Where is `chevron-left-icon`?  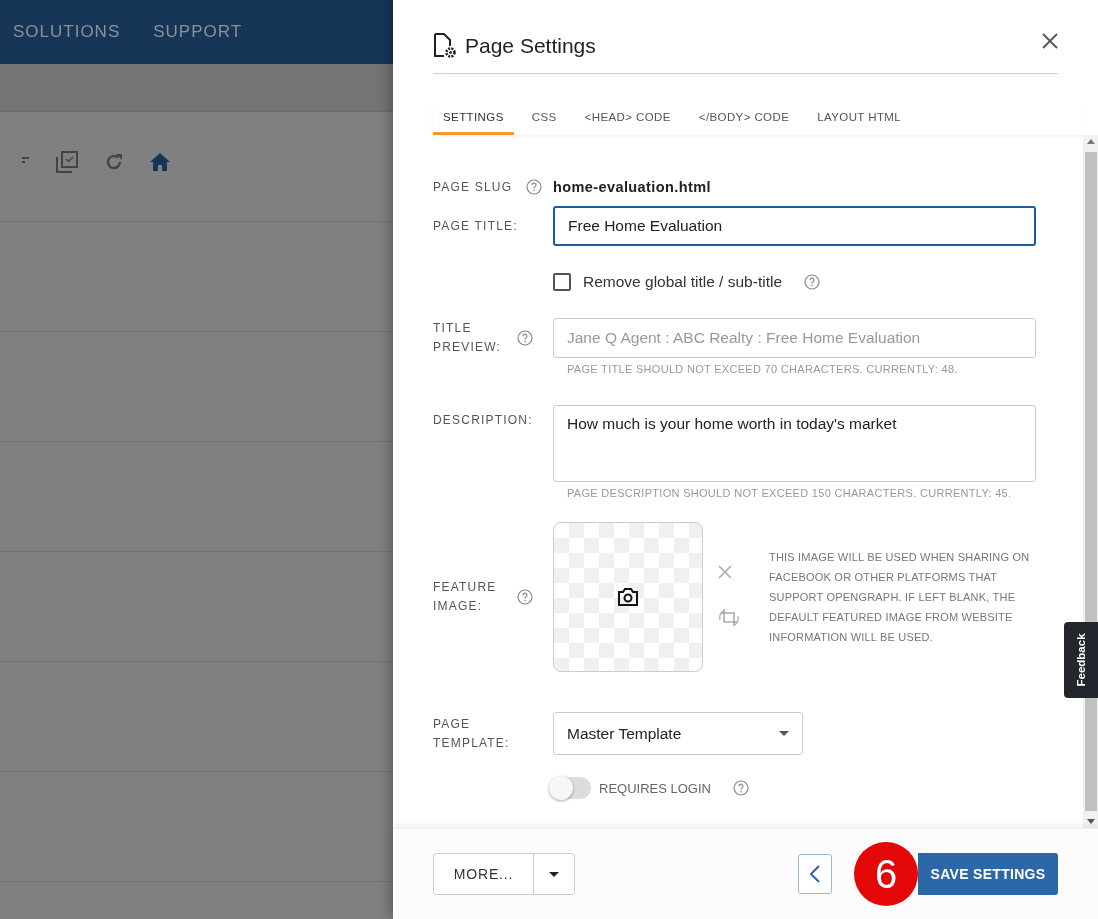
chevron-left-icon is located at coordinates (815, 874).